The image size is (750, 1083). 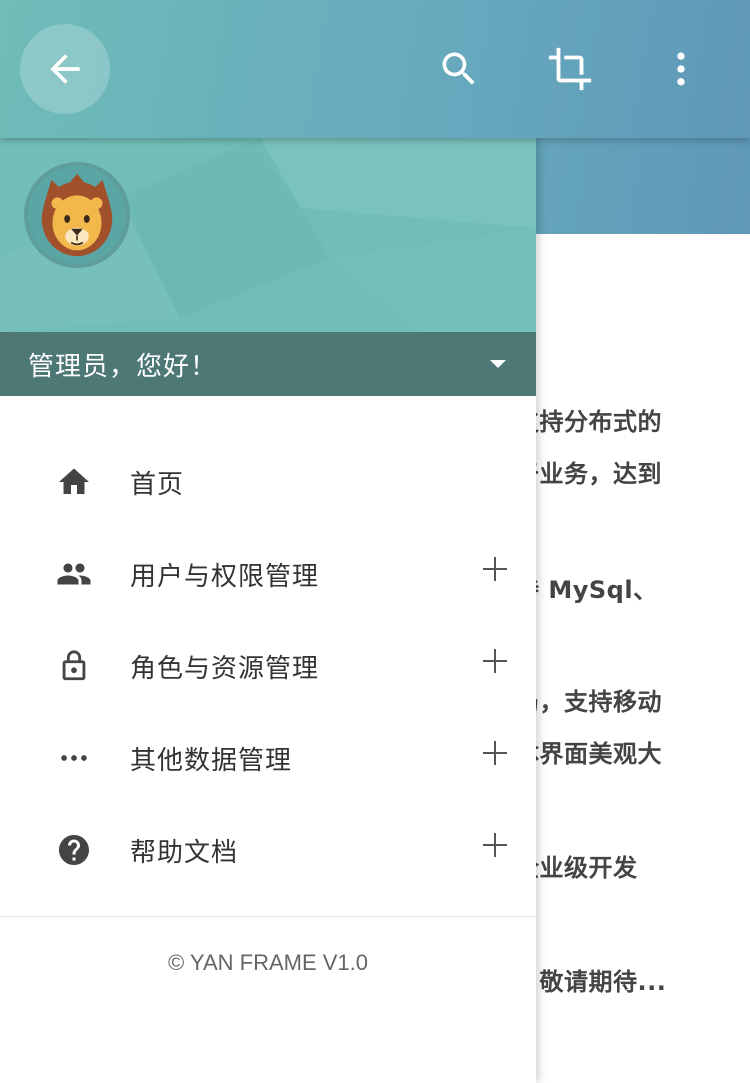 What do you see at coordinates (184, 853) in the screenshot?
I see `menu-label: 帮助文档` at bounding box center [184, 853].